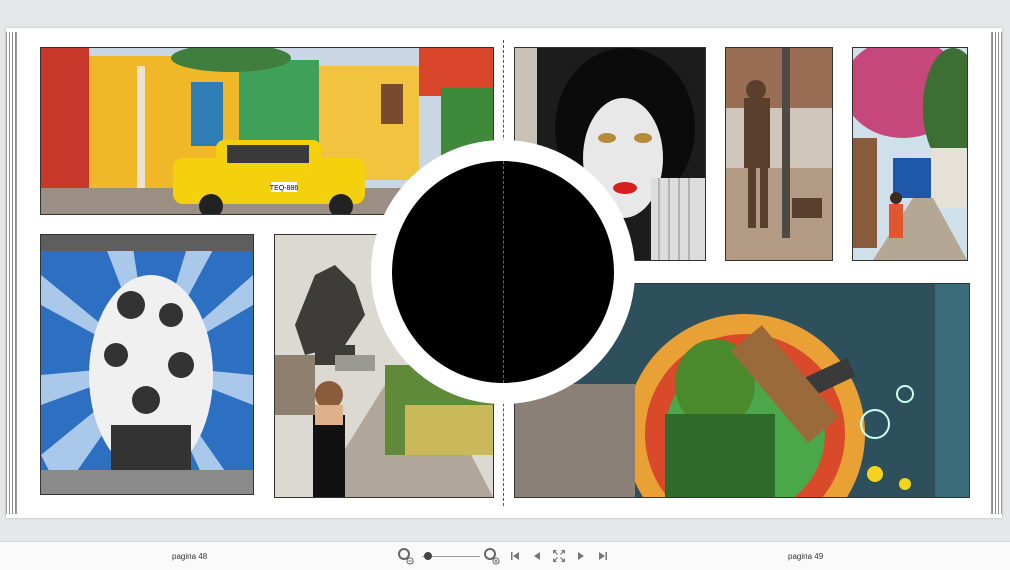 The image size is (1010, 570). I want to click on last-page-icon, so click(603, 556).